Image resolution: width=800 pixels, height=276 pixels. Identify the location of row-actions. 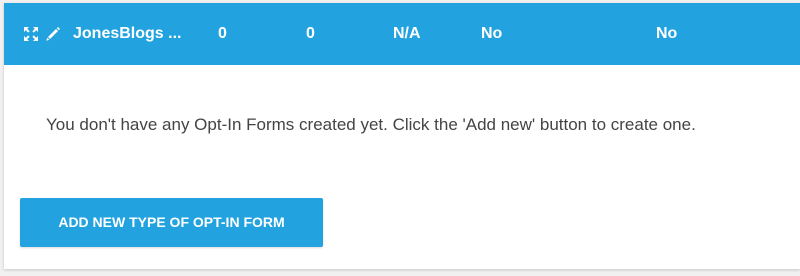
(45, 34).